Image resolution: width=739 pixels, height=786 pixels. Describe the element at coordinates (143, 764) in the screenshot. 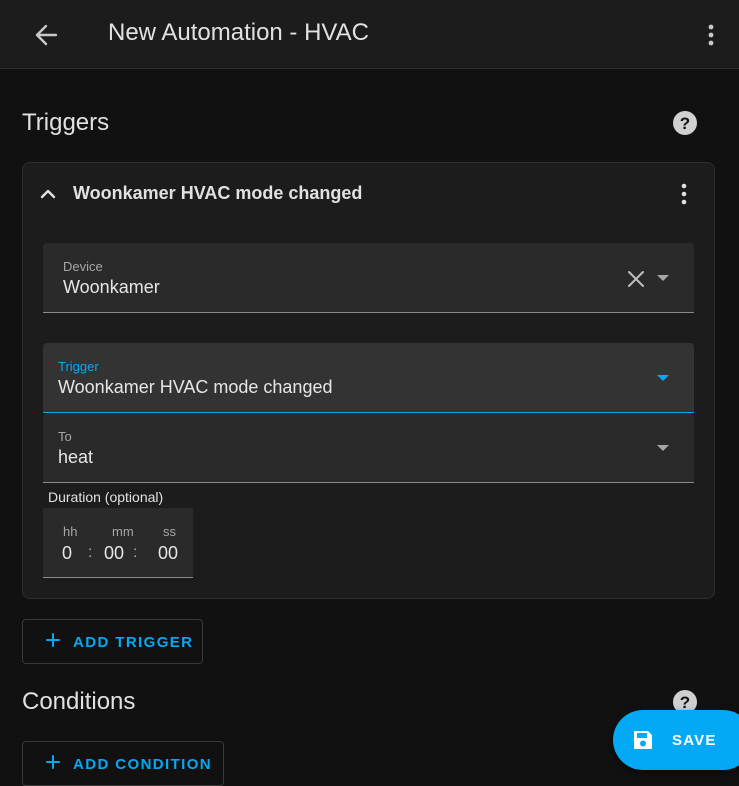

I see `add-condition-label: ADD CONDITION` at that location.